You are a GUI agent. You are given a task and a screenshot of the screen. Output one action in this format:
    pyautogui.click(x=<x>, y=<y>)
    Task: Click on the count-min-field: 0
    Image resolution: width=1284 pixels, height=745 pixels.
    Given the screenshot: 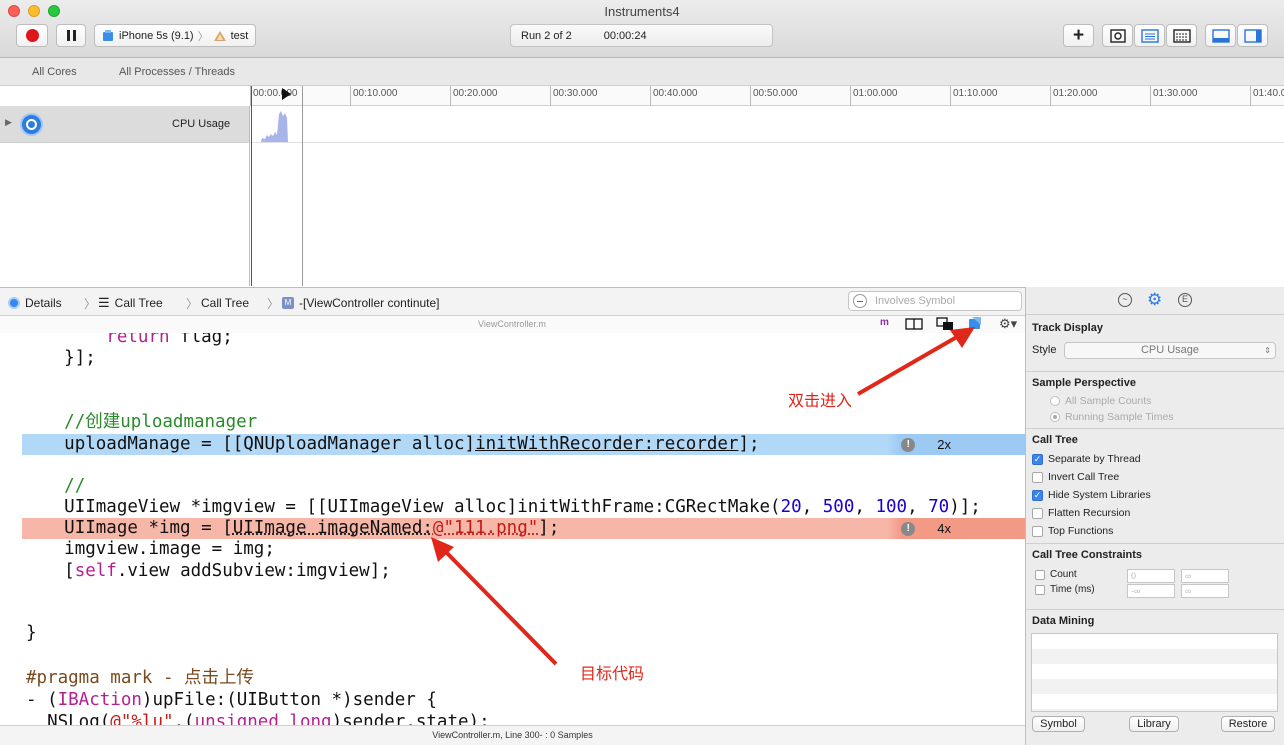 What is the action you would take?
    pyautogui.click(x=1151, y=576)
    